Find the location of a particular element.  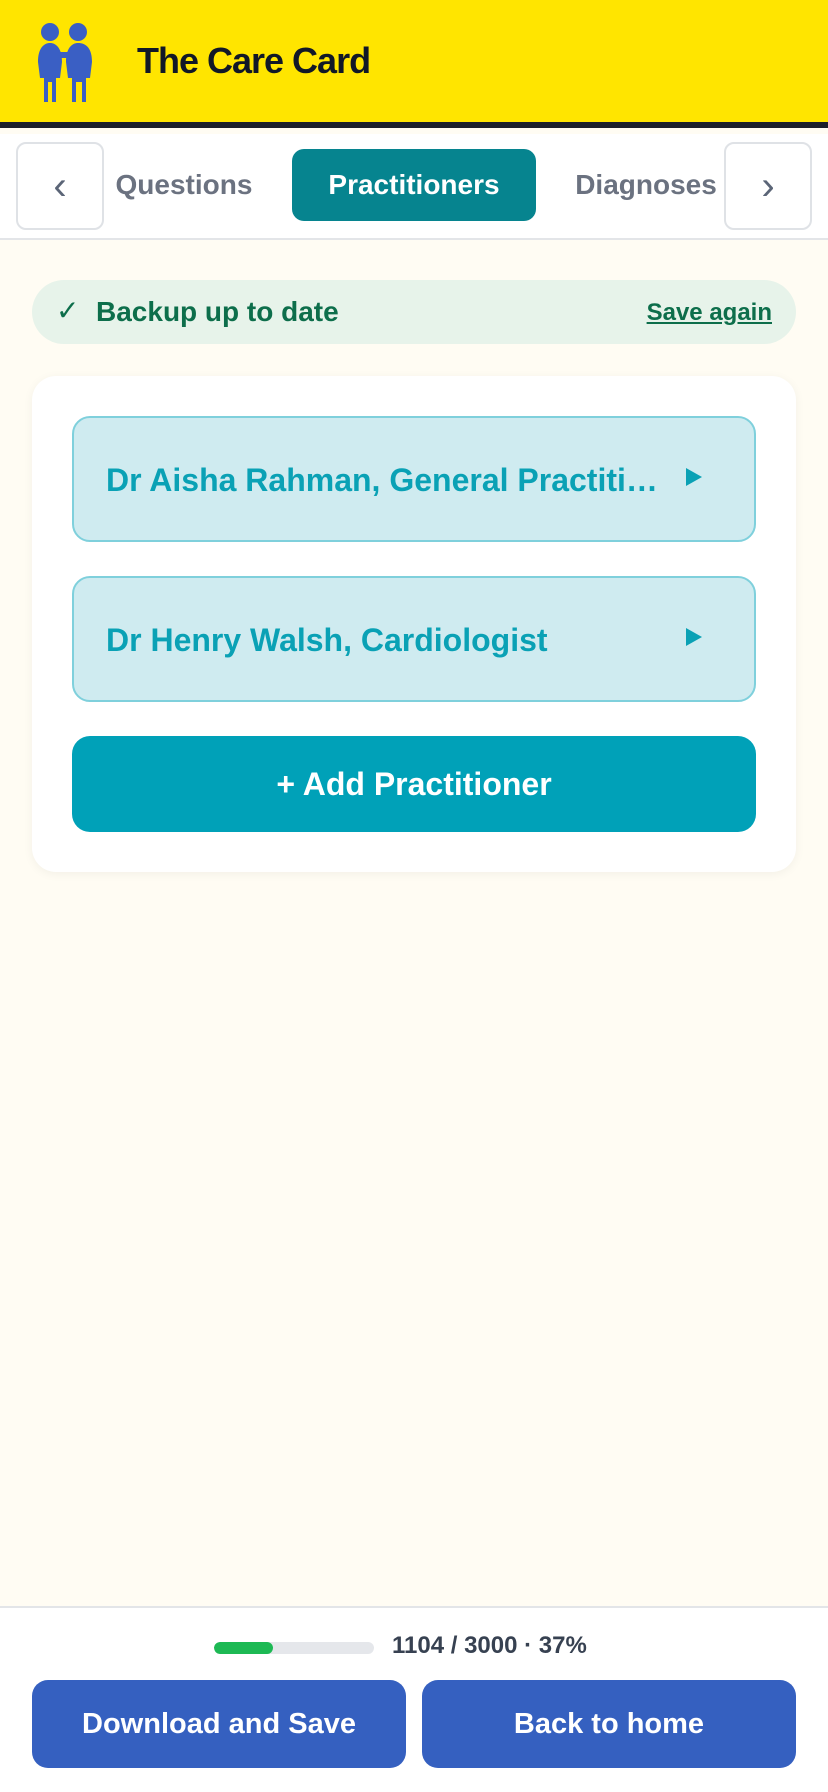

practitioner-item: Dr Henry Walsh, Cardiologist is located at coordinates (414, 639).